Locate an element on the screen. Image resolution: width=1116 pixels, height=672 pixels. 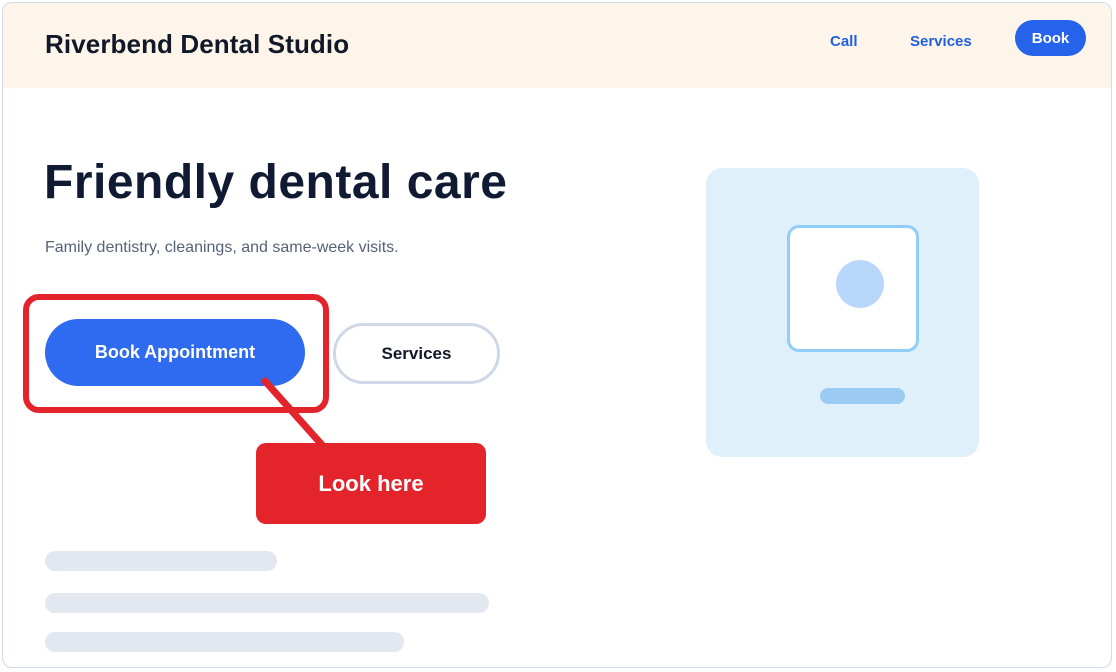
brand-name: Riverbend Dental Studio is located at coordinates (197, 44).